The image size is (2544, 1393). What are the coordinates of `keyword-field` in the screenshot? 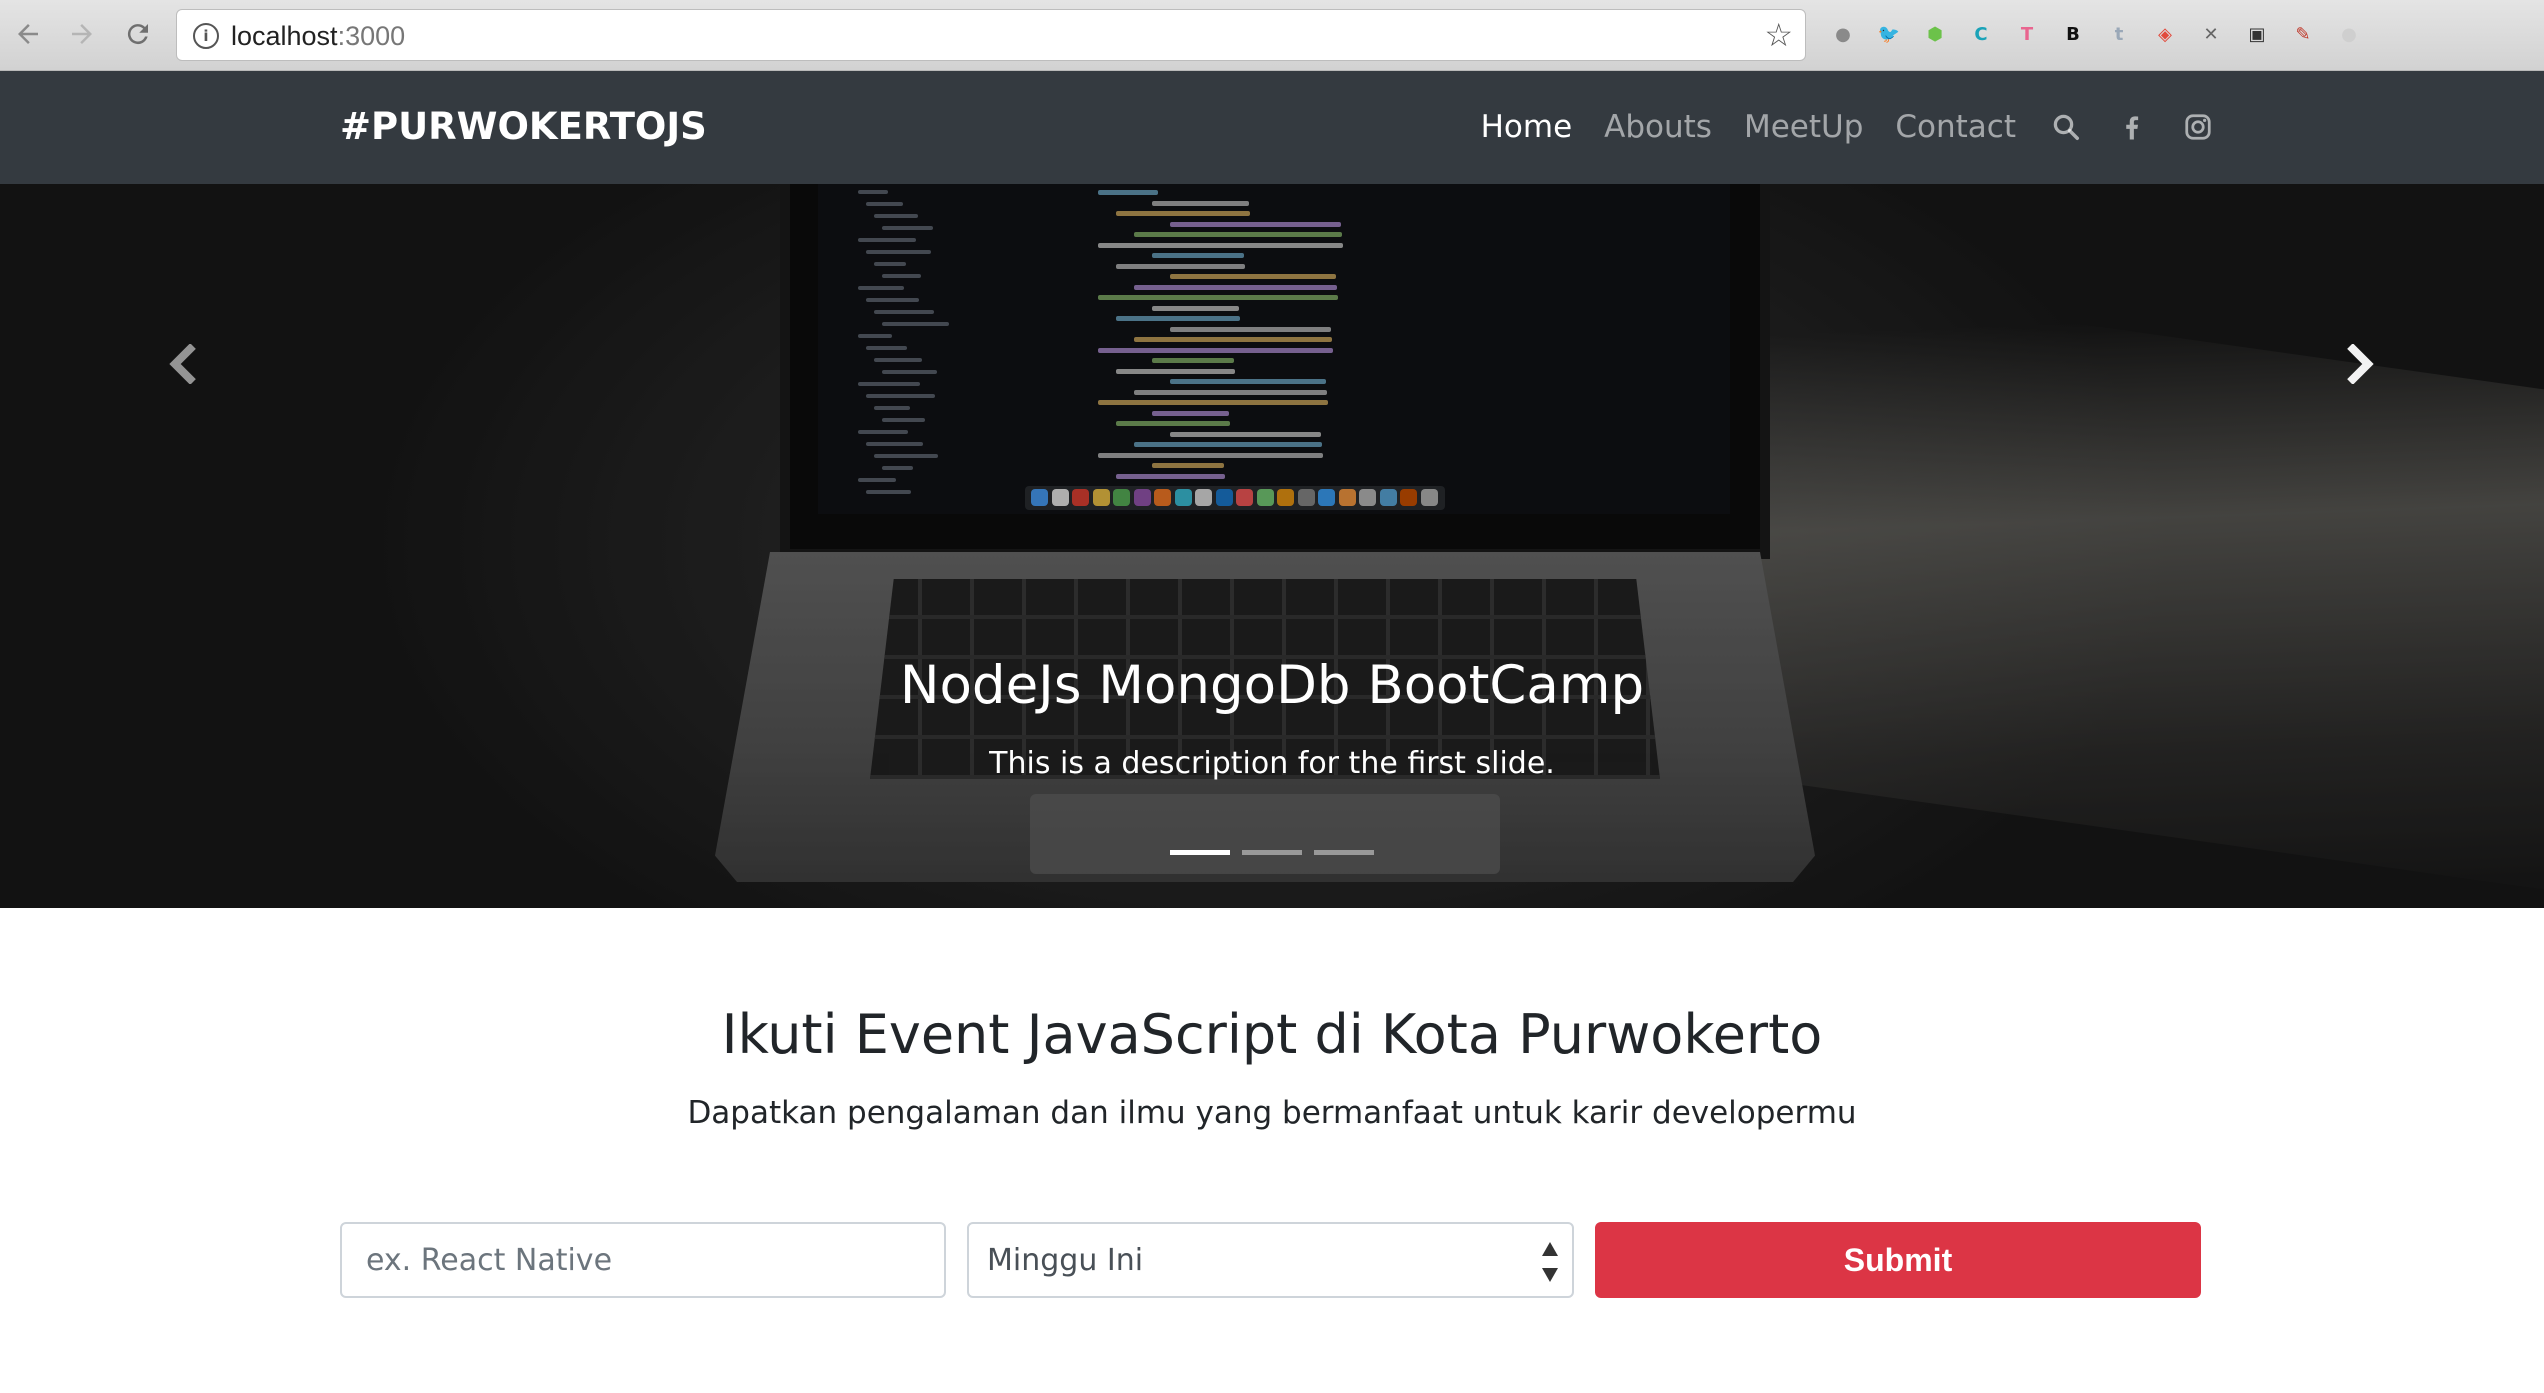 It's located at (643, 1260).